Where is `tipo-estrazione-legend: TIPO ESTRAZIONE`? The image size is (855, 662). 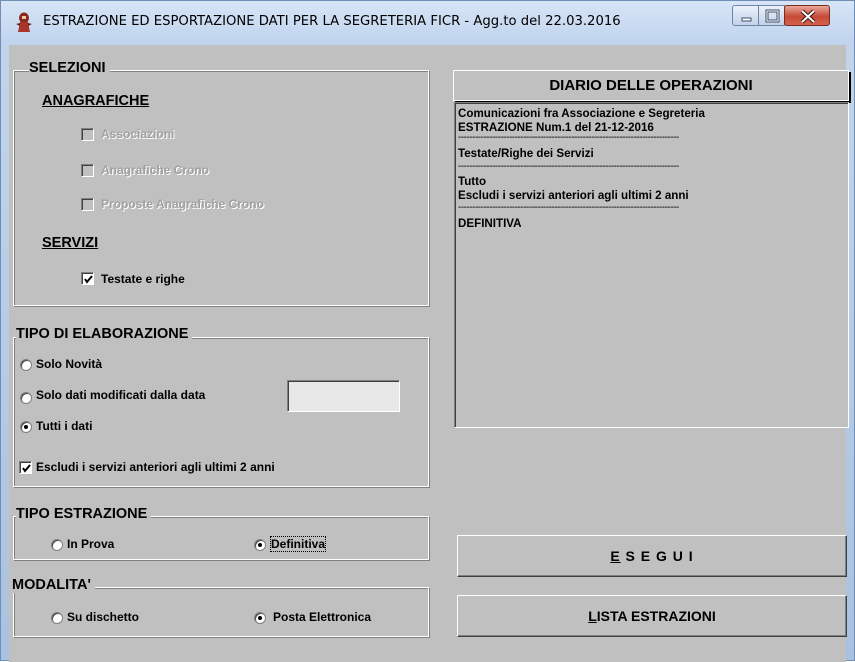 tipo-estrazione-legend: TIPO ESTRAZIONE is located at coordinates (84, 514).